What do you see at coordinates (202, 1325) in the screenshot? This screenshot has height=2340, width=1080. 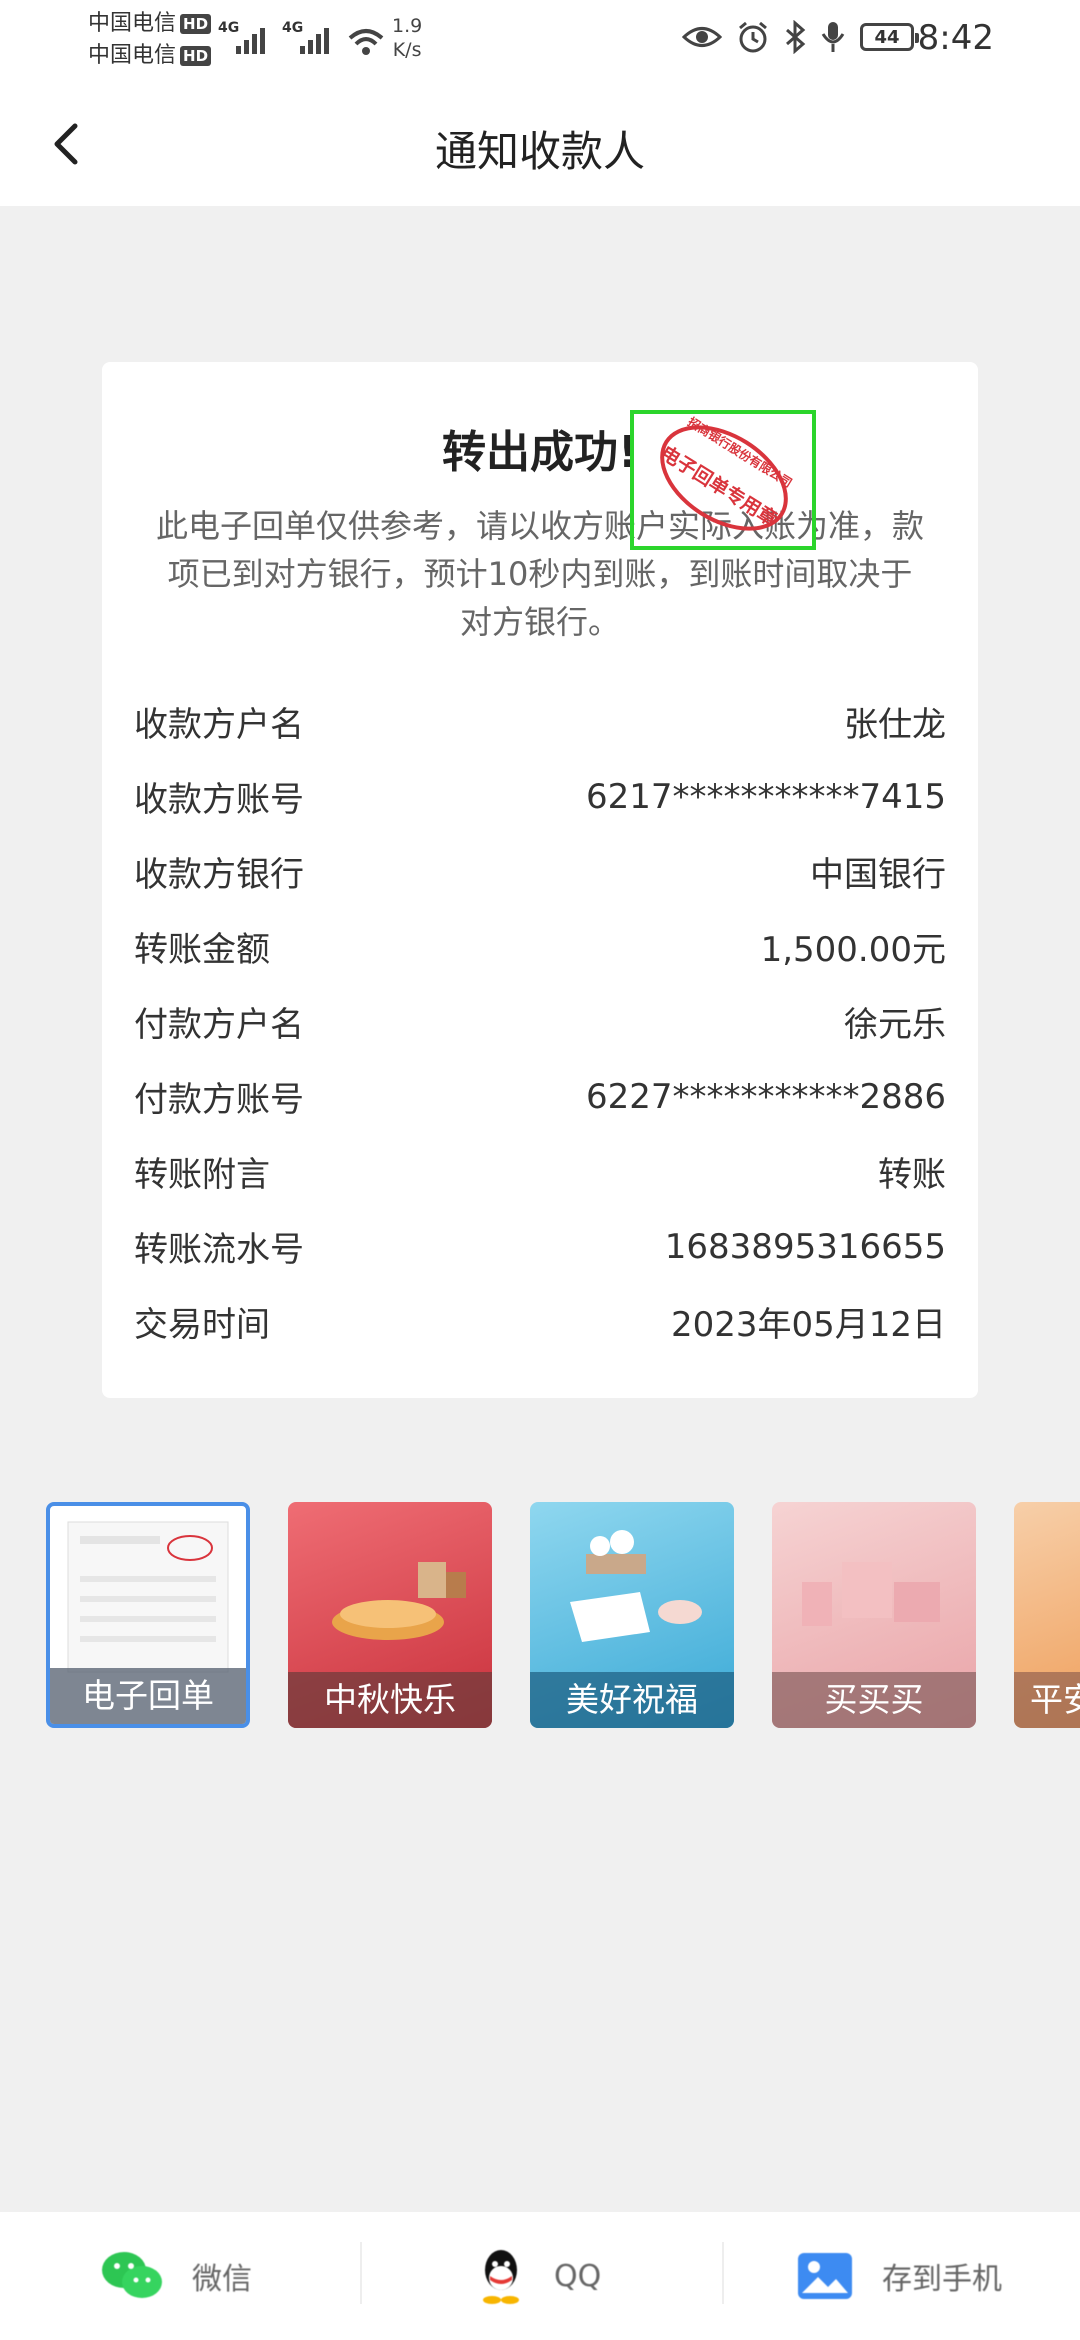 I see `detail-label: 交易时间` at bounding box center [202, 1325].